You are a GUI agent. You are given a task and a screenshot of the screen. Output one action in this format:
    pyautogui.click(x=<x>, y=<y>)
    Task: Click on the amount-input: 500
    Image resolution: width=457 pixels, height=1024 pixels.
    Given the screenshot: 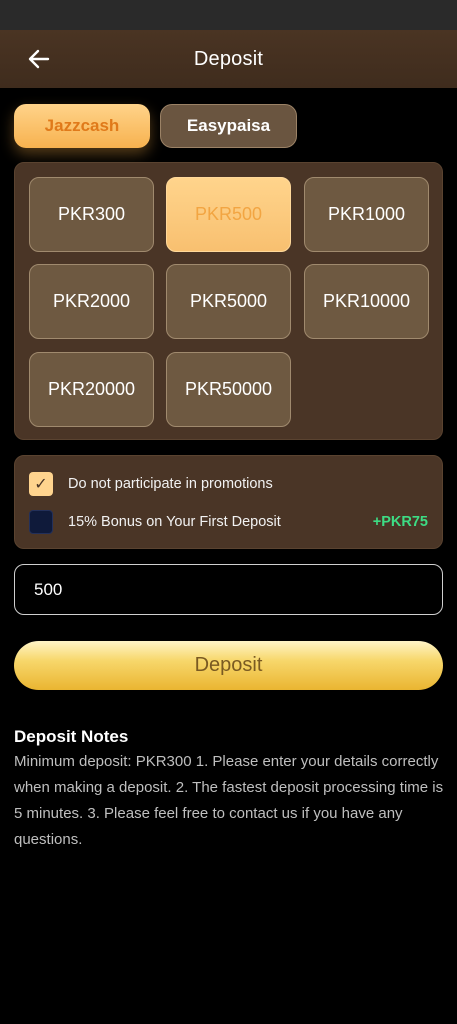 What is the action you would take?
    pyautogui.click(x=228, y=589)
    